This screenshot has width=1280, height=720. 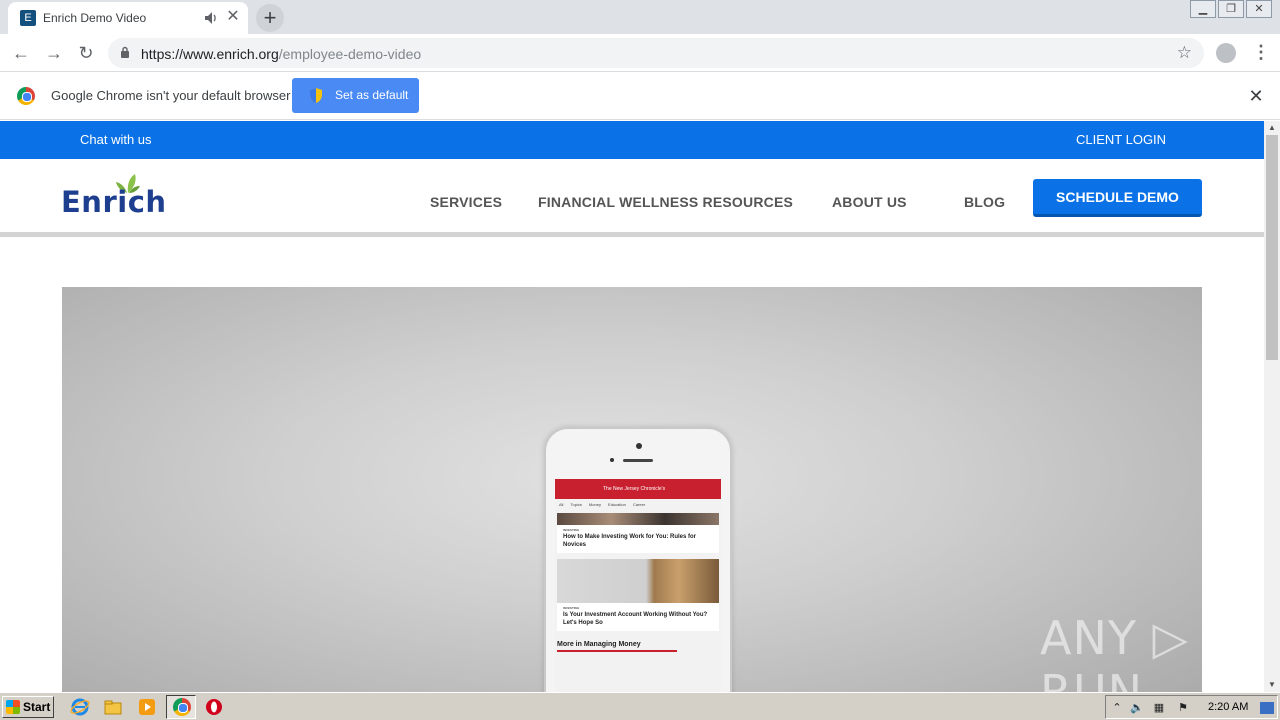 I want to click on system-tray: ⌃ 🔈 ▦ ⚑ 2:20 AM, so click(x=1191, y=707).